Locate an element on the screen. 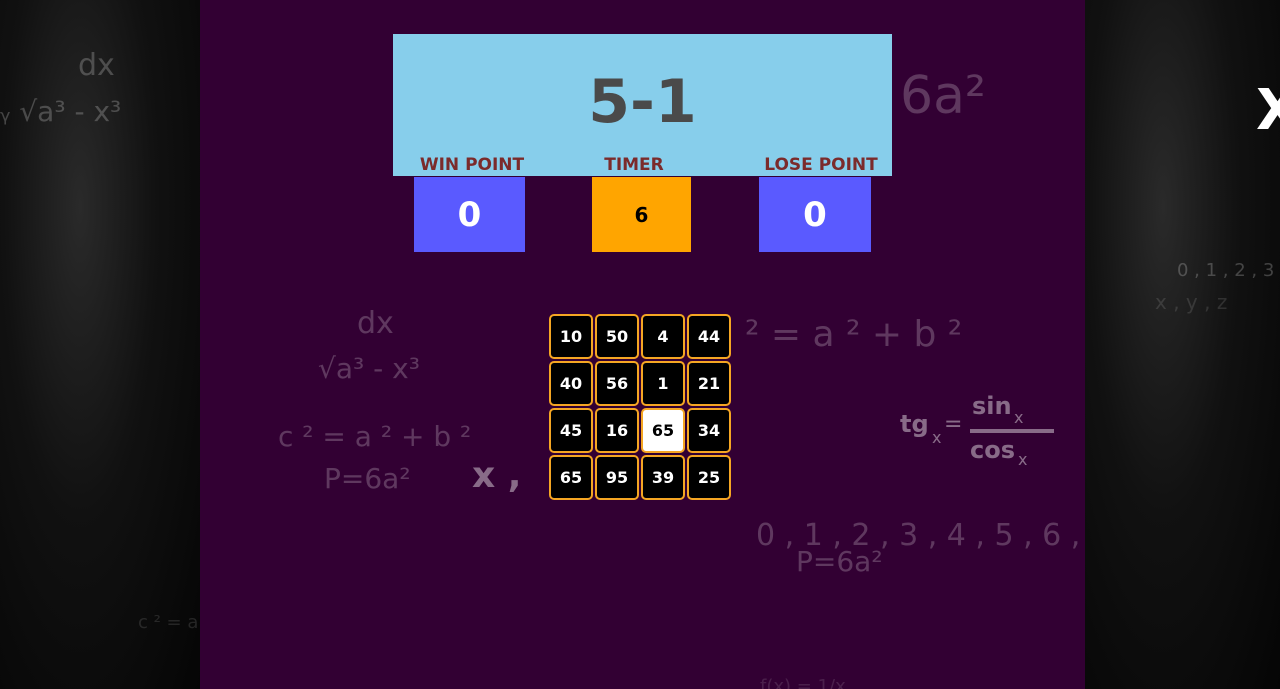  background-formula: 0 , 1 , 2 , 3 is located at coordinates (1226, 270).